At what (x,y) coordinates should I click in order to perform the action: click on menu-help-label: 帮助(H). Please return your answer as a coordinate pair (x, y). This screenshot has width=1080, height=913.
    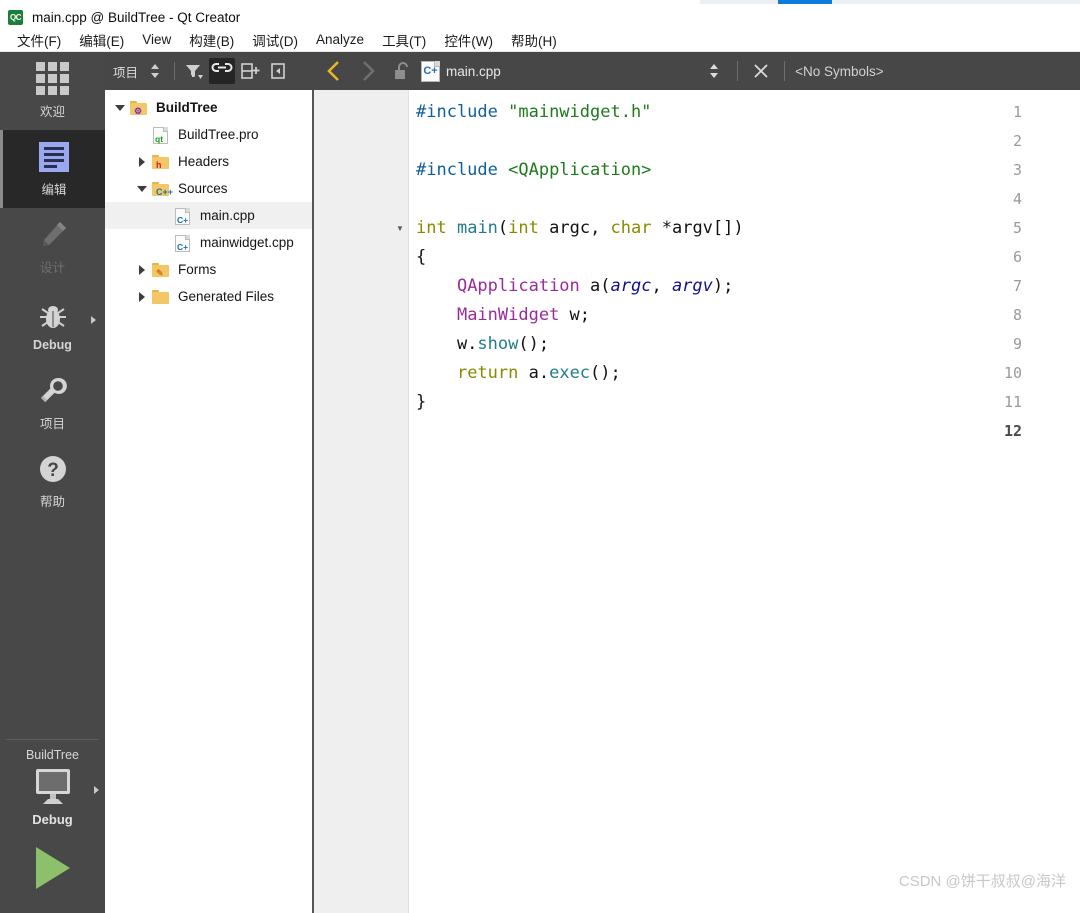
    Looking at the image, I should click on (534, 41).